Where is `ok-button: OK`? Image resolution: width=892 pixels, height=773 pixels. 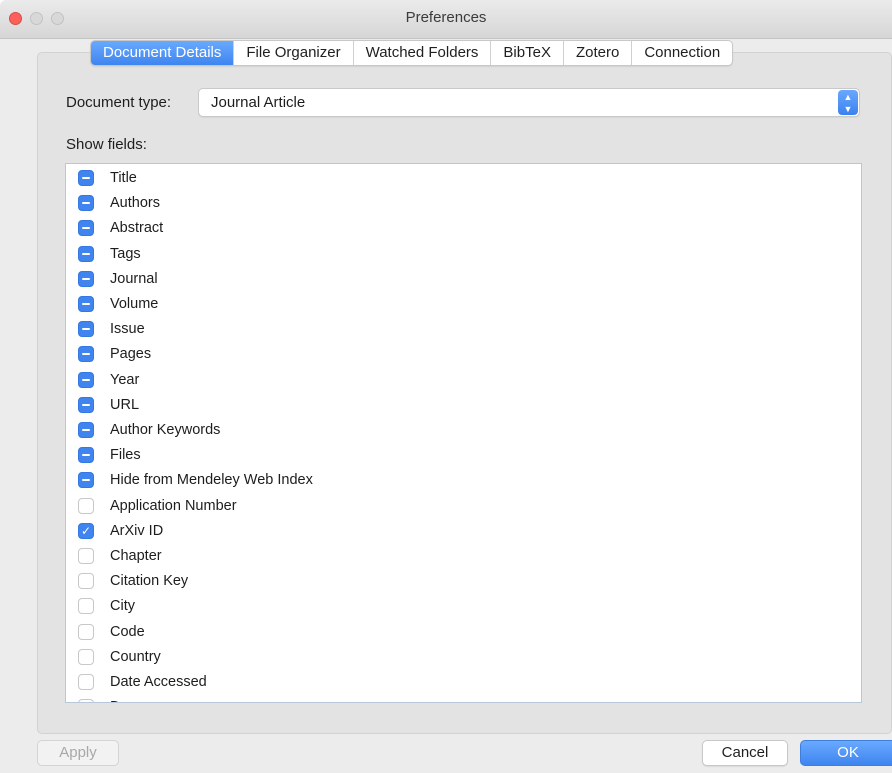 ok-button: OK is located at coordinates (846, 753).